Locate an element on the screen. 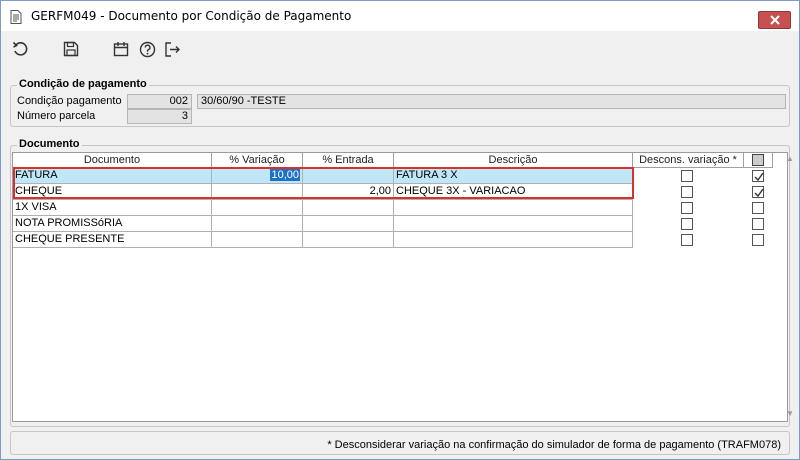 This screenshot has width=800, height=460. cell-variacao: 10,00 is located at coordinates (257, 176).